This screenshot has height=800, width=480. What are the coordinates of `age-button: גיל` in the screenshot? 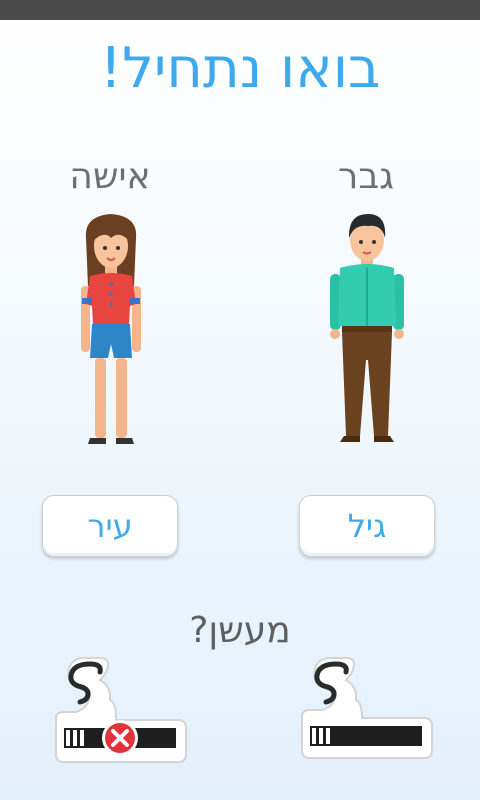 It's located at (367, 526).